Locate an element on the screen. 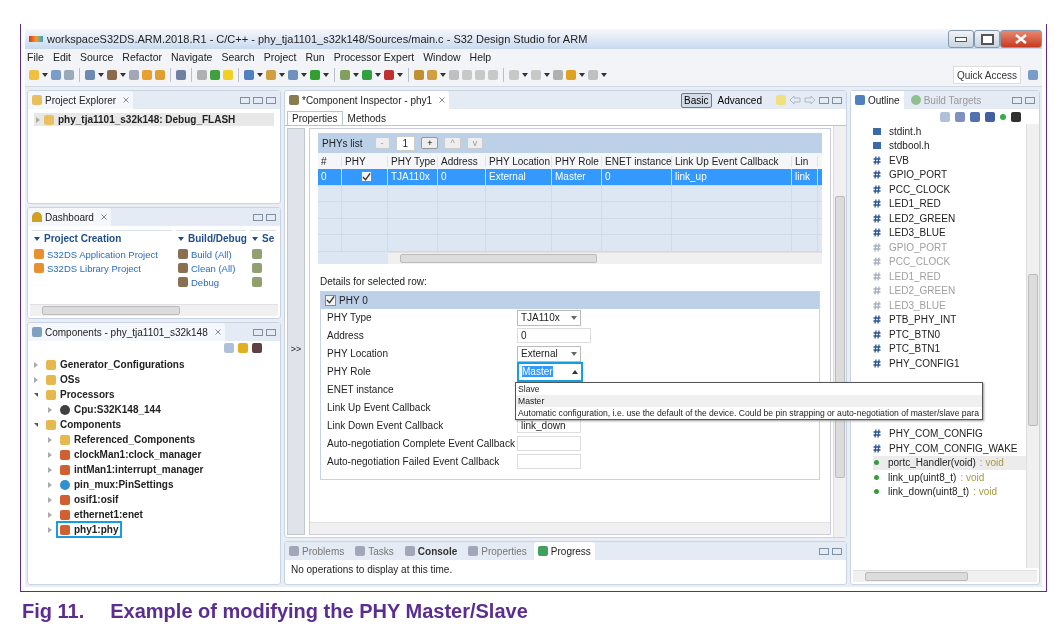  vertical-scrollbar is located at coordinates (1032, 346).